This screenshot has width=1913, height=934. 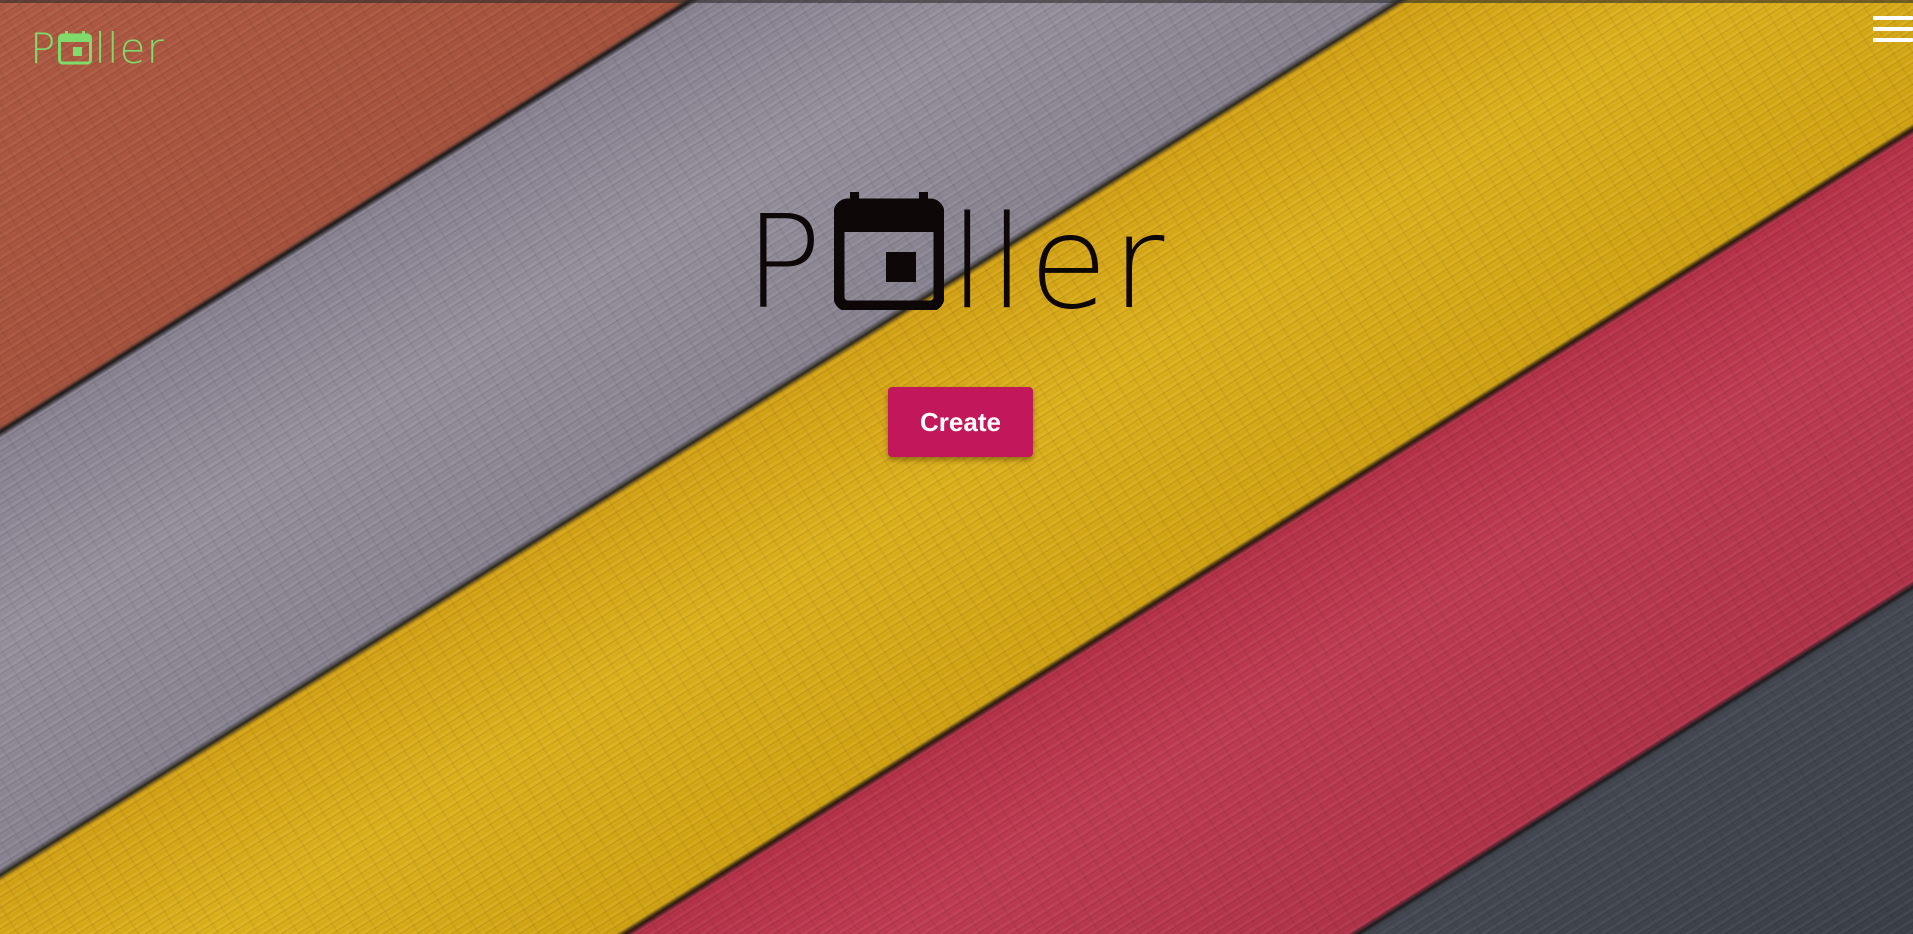 I want to click on brand-logo: P ller, so click(x=97, y=49).